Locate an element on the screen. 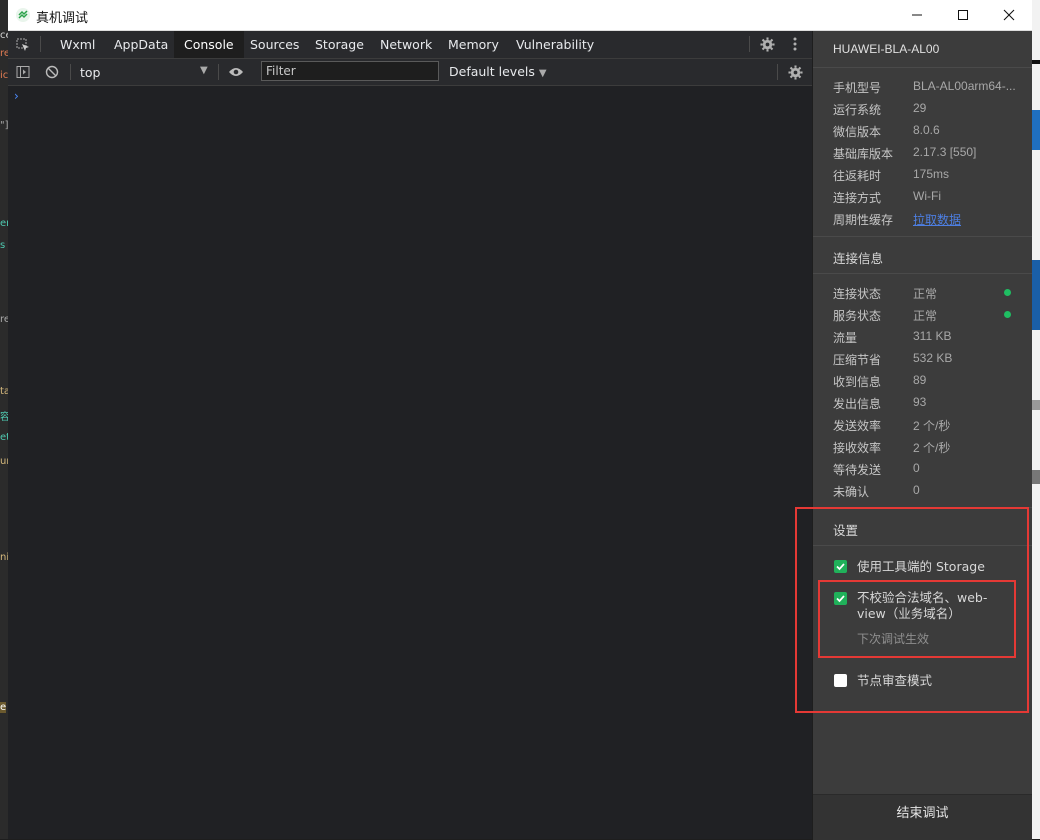  tab-storage: Storage is located at coordinates (339, 44).